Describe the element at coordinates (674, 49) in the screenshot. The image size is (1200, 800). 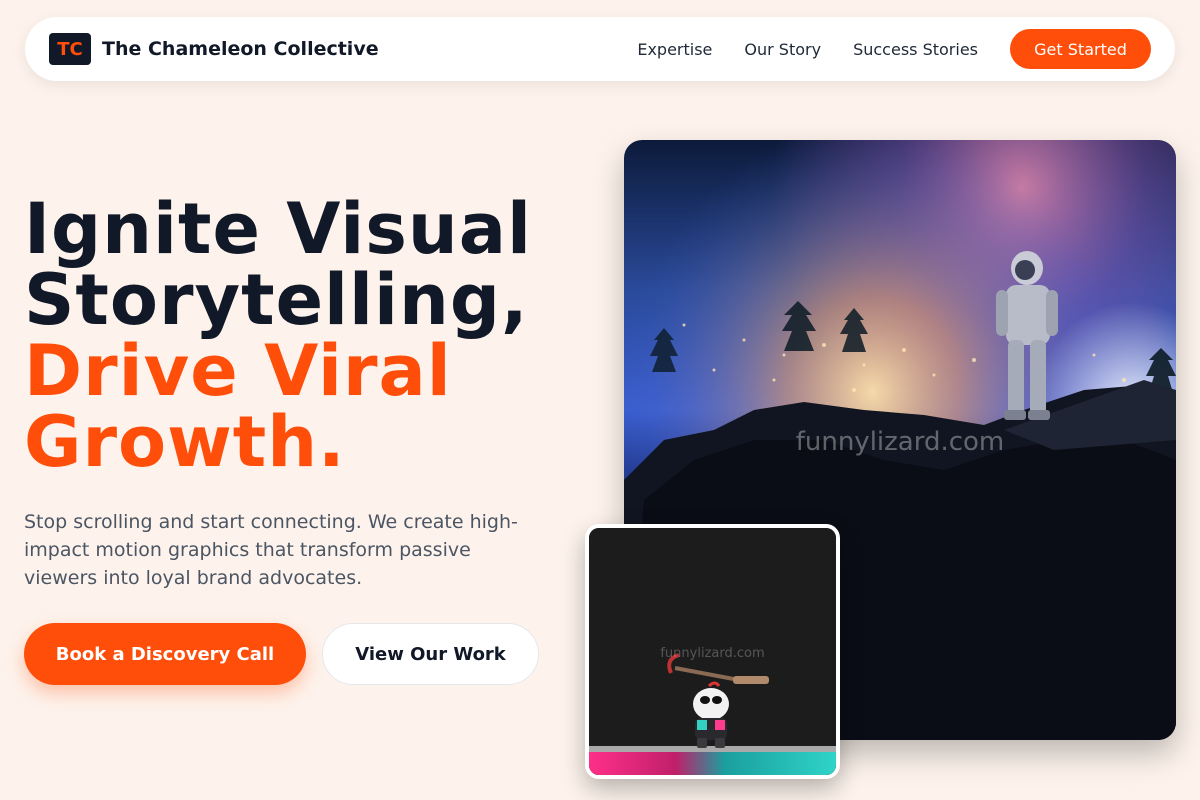
I see `nav-link-expertise: Expertise` at that location.